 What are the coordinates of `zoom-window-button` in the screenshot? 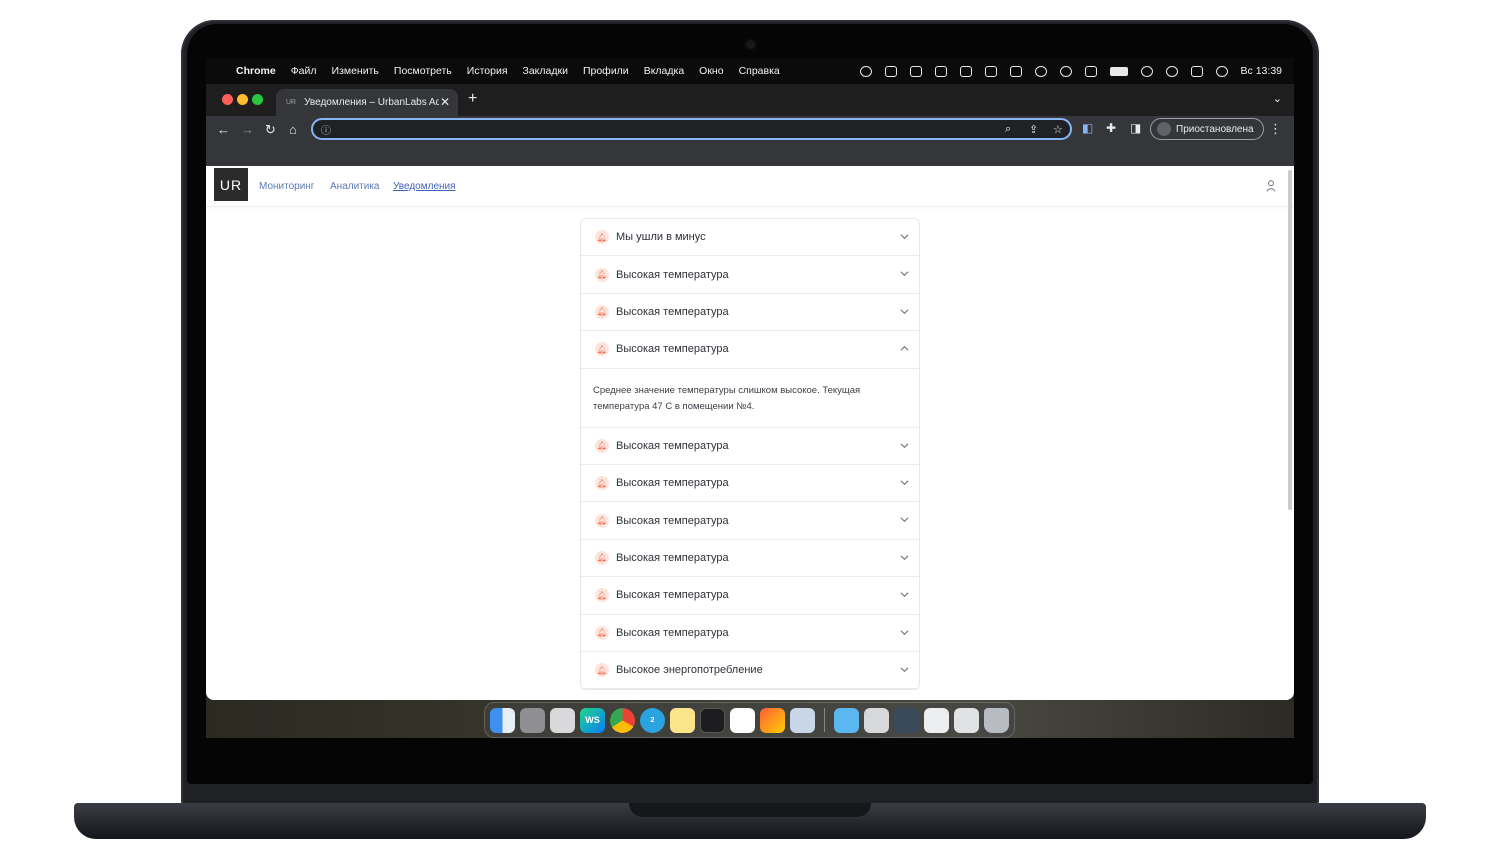 It's located at (257, 99).